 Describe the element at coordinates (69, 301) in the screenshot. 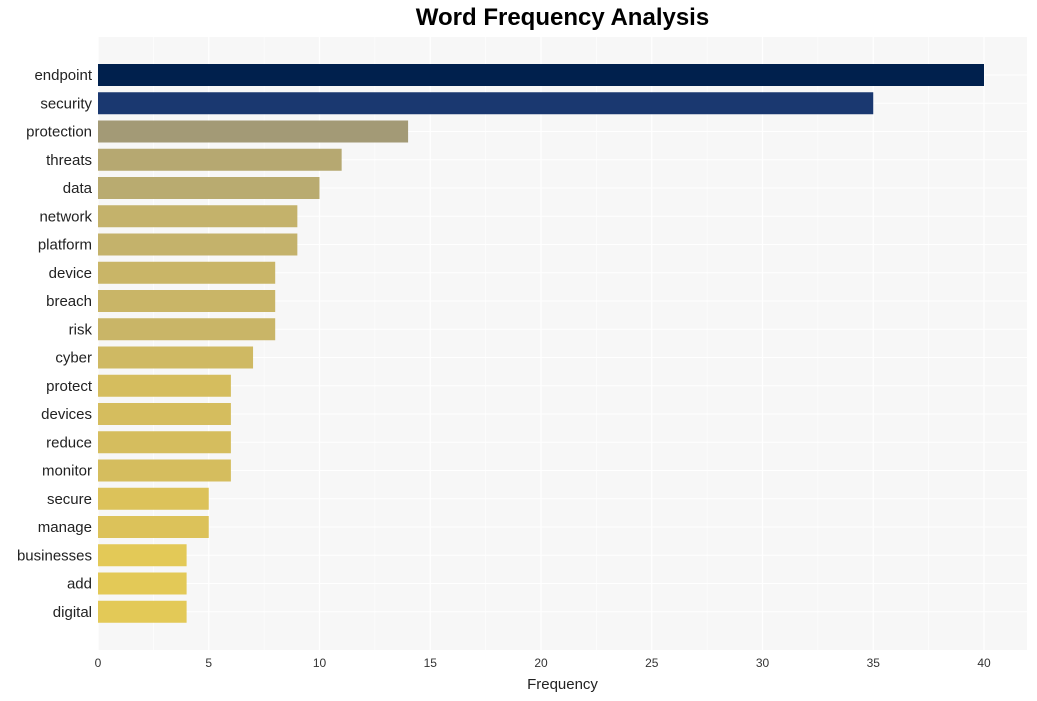

I see `category-label-breach: breach` at that location.